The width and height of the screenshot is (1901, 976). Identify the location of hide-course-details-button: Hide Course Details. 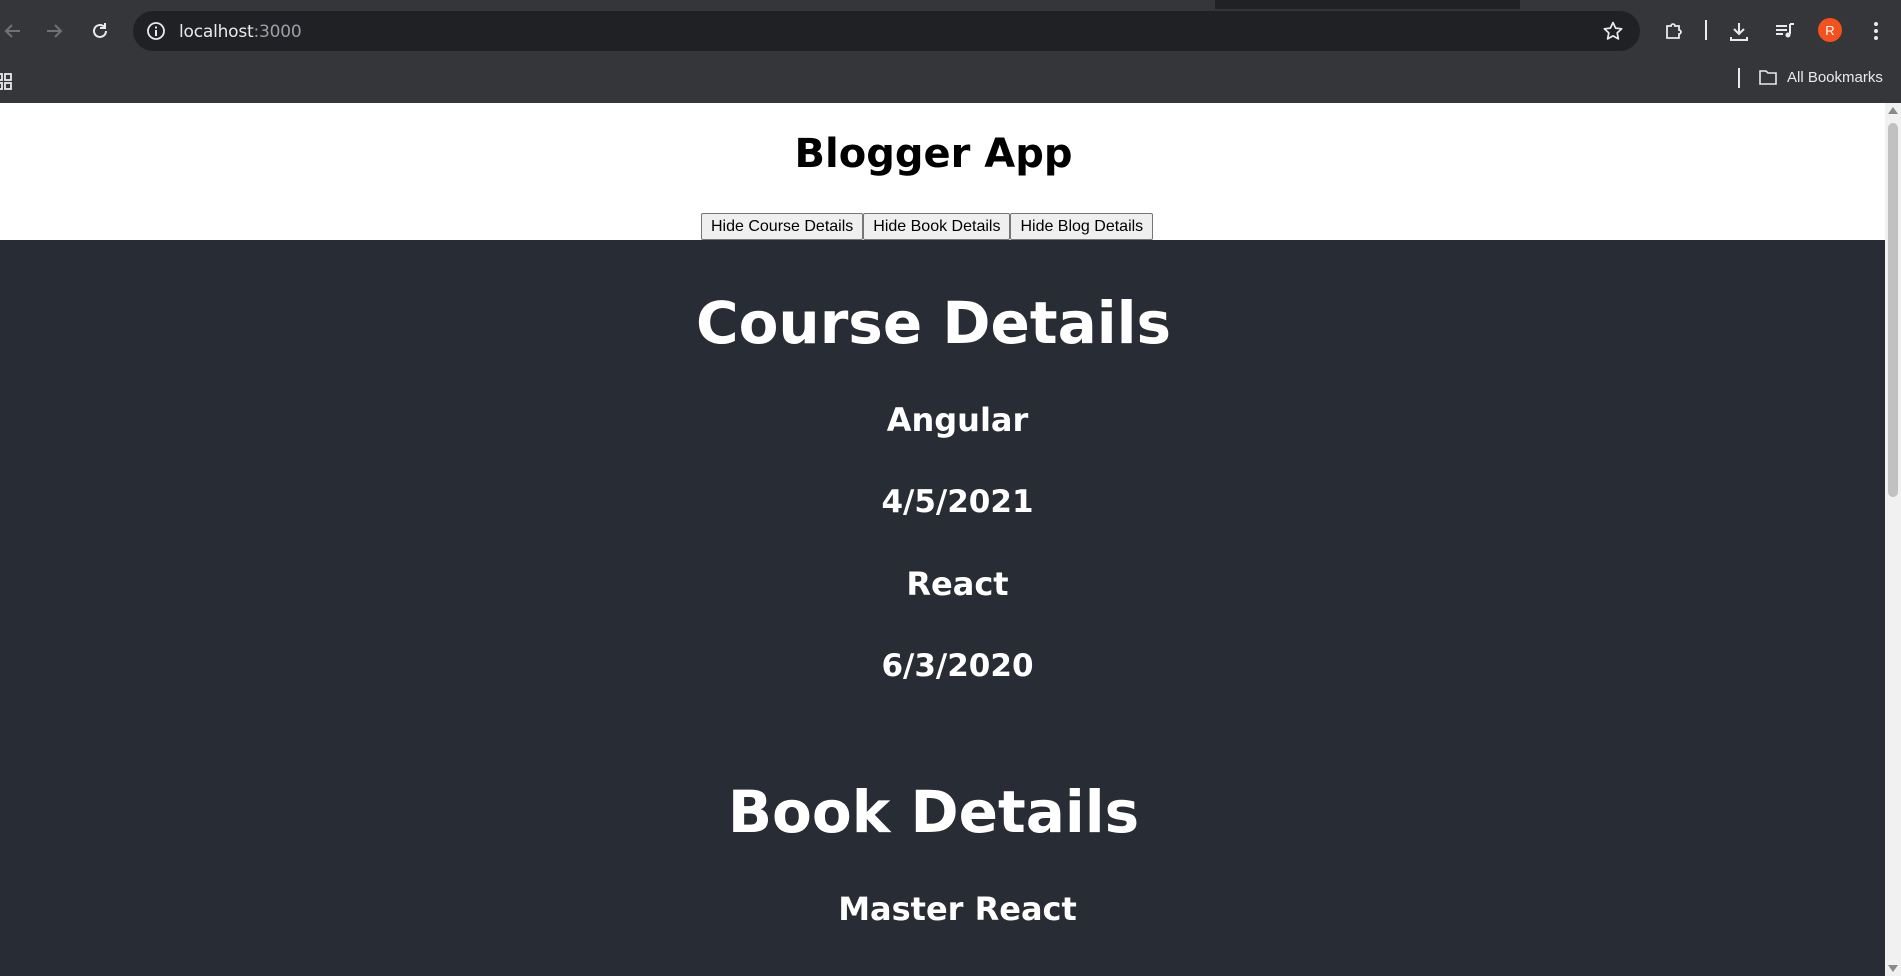
(782, 226).